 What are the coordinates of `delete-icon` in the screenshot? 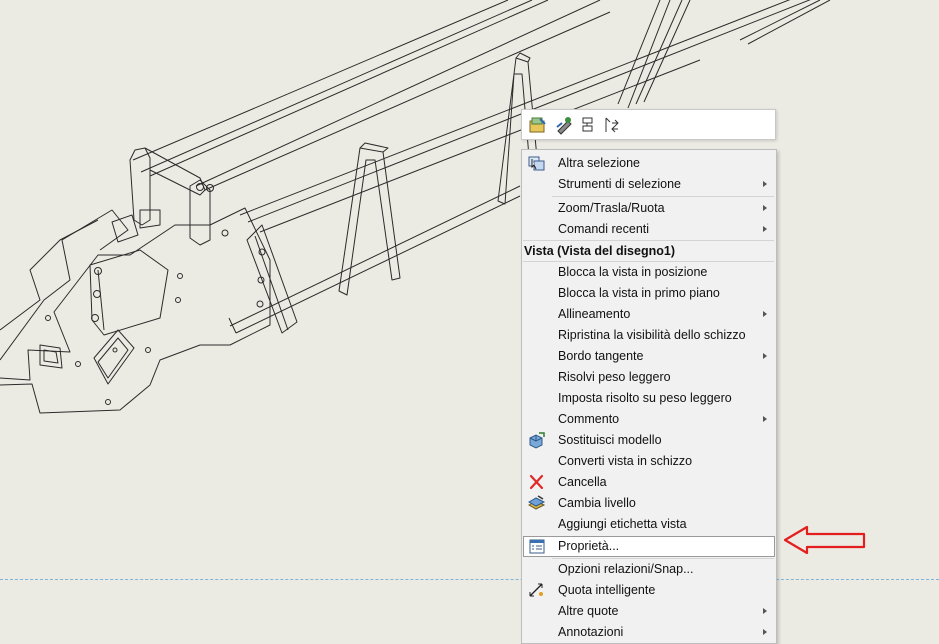 It's located at (536, 482).